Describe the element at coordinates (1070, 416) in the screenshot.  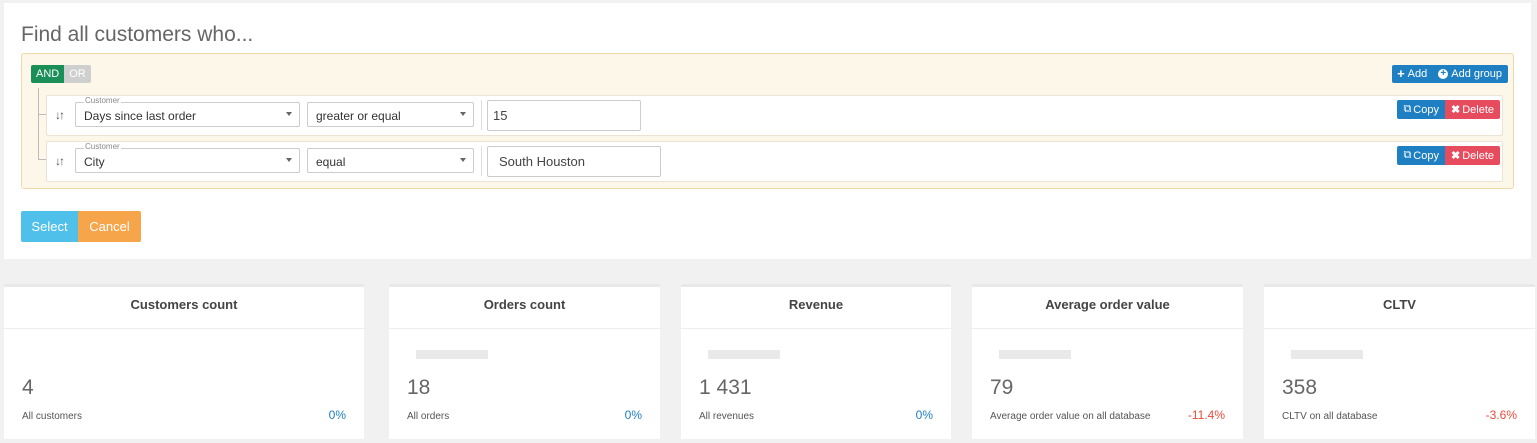
I see `stat-subtitle: Average order value on all database` at that location.